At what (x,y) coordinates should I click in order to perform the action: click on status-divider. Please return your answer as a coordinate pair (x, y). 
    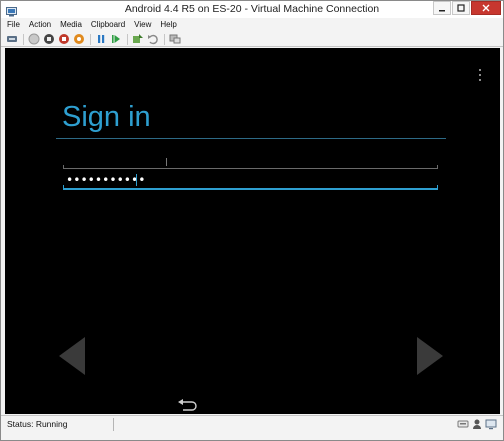
    Looking at the image, I should click on (113, 424).